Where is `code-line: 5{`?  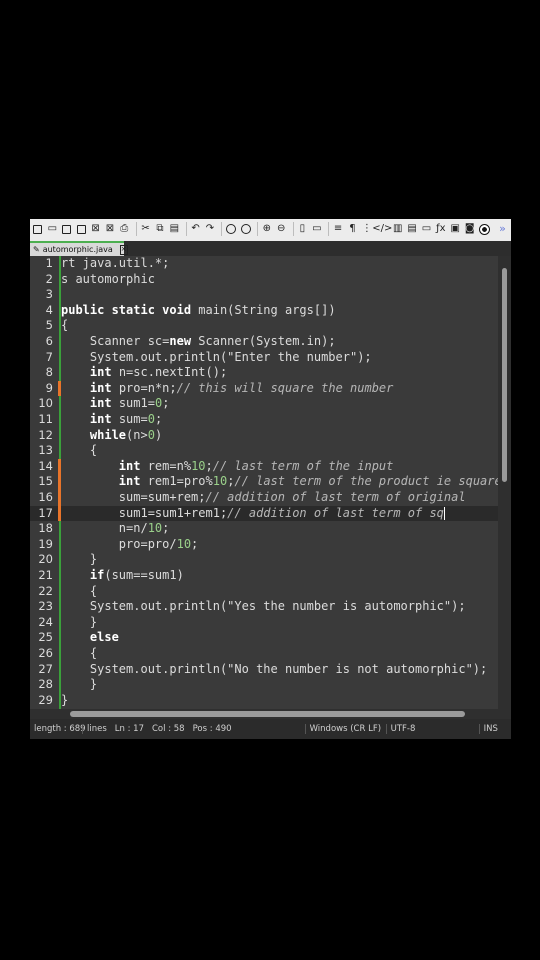 code-line: 5{ is located at coordinates (264, 326).